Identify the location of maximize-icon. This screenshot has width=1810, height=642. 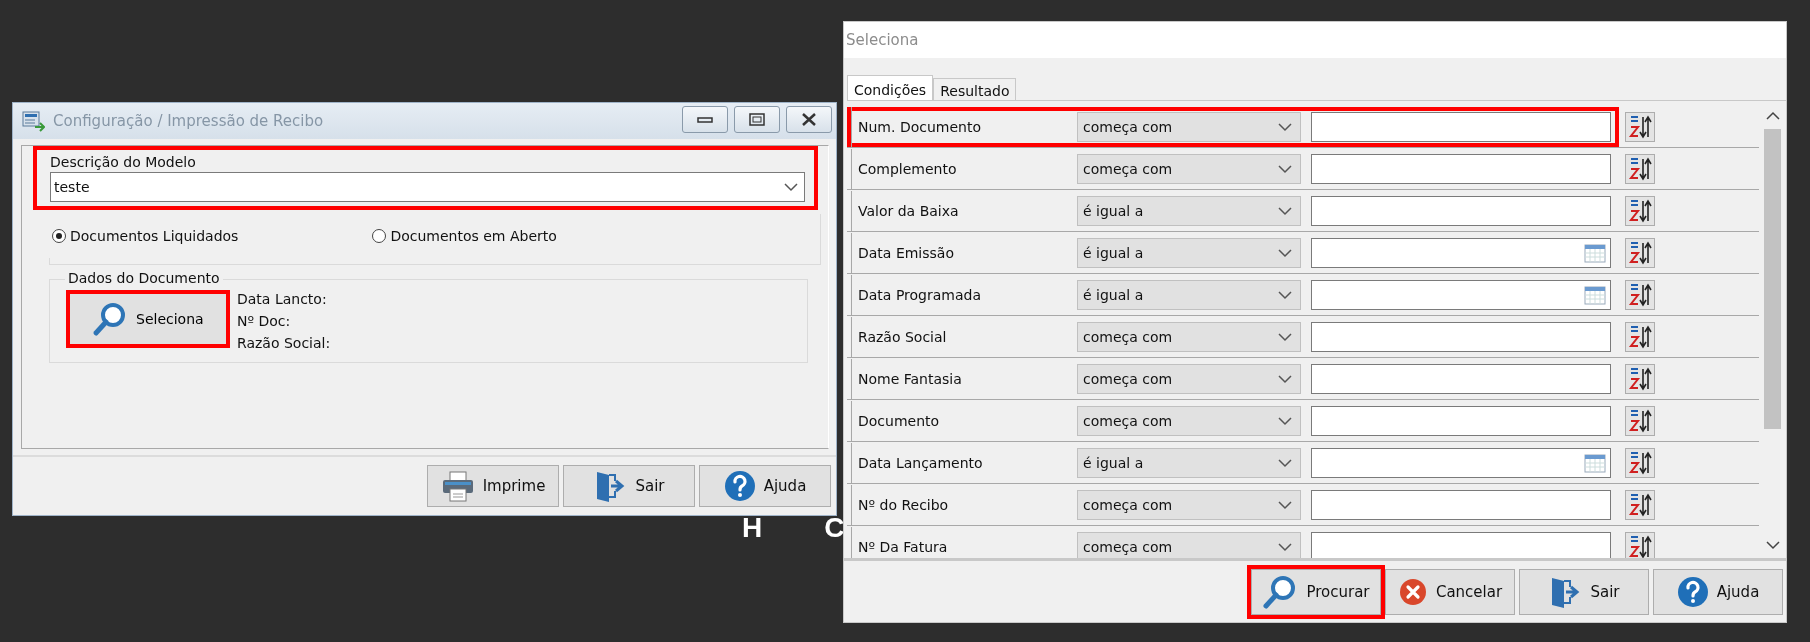
(757, 119).